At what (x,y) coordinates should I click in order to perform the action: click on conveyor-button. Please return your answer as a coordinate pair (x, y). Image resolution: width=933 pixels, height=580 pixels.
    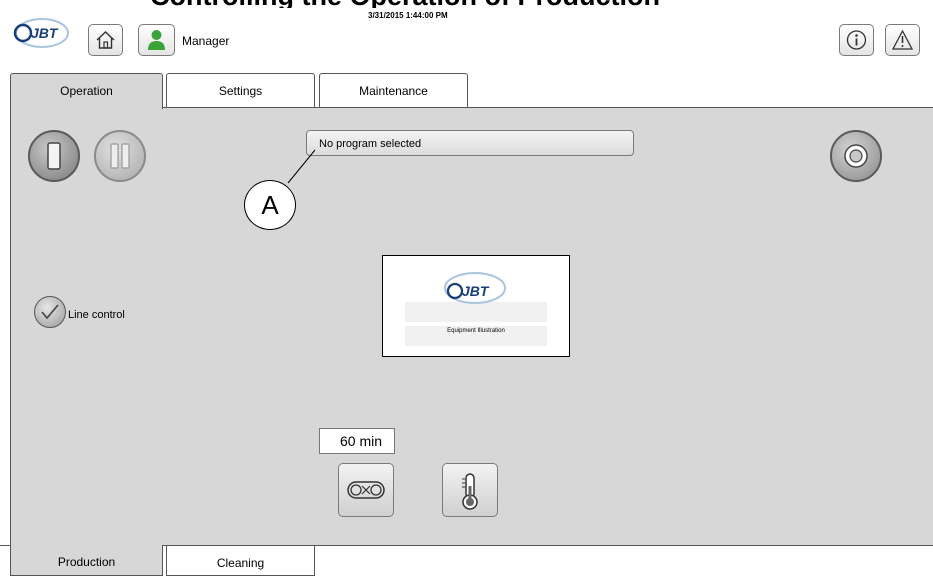
    Looking at the image, I should click on (366, 490).